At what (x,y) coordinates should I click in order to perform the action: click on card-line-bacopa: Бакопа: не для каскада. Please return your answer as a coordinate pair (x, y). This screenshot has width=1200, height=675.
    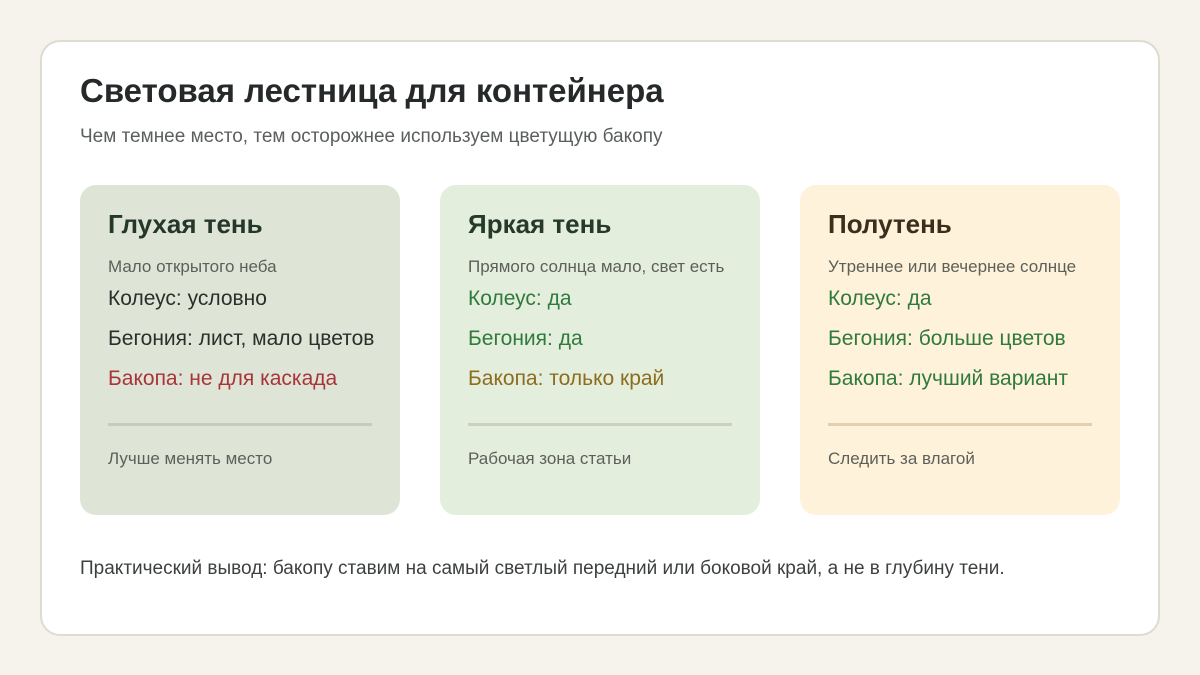
    Looking at the image, I should click on (223, 378).